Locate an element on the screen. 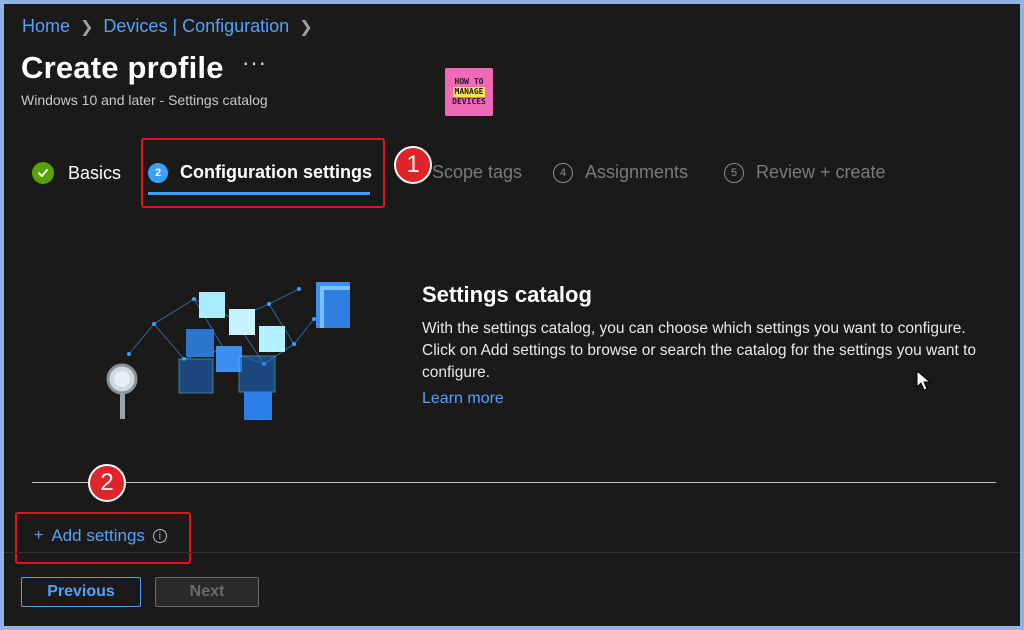 The image size is (1024, 630). add-settings-button: + Add settings i is located at coordinates (100, 536).